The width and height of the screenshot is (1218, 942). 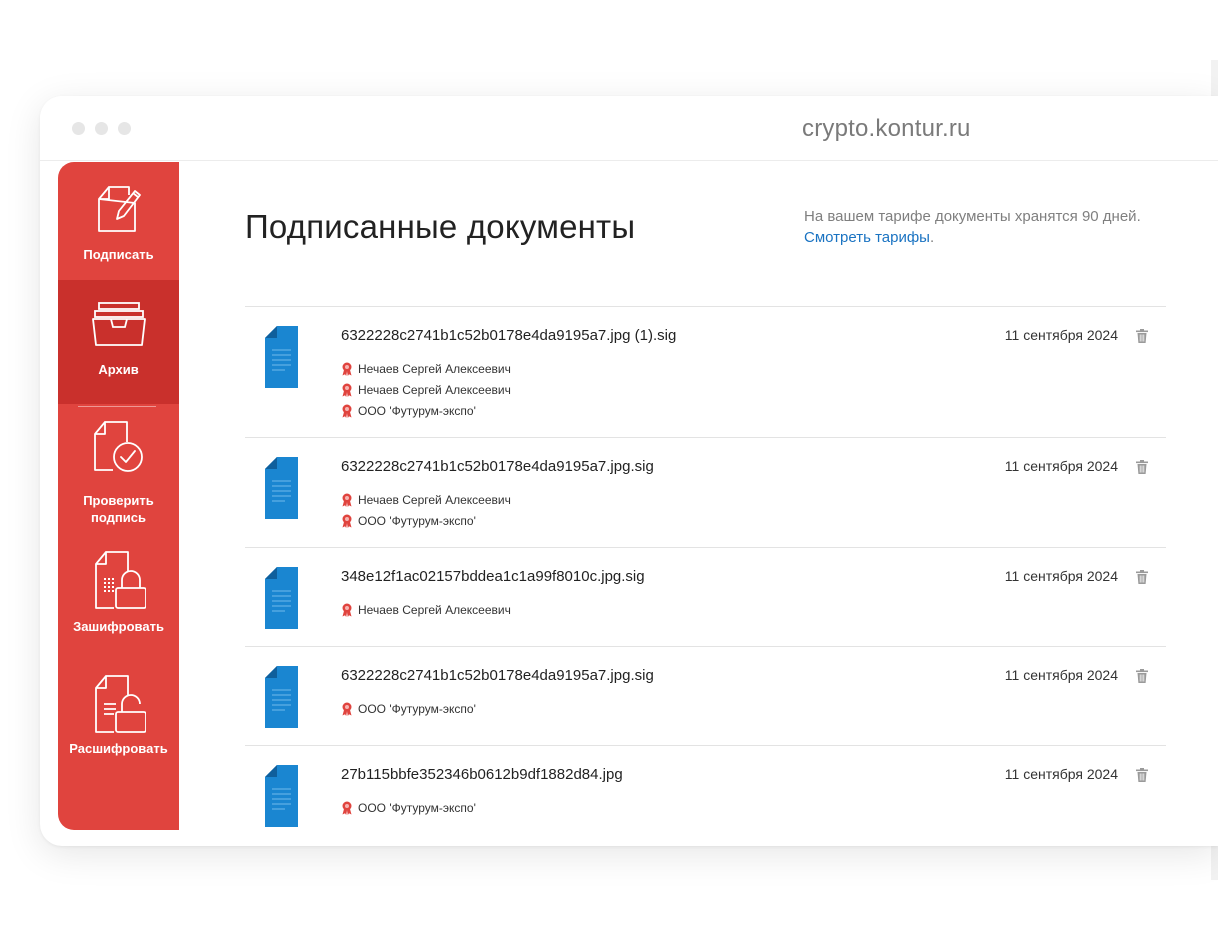 I want to click on sign-document-icon, so click(x=119, y=209).